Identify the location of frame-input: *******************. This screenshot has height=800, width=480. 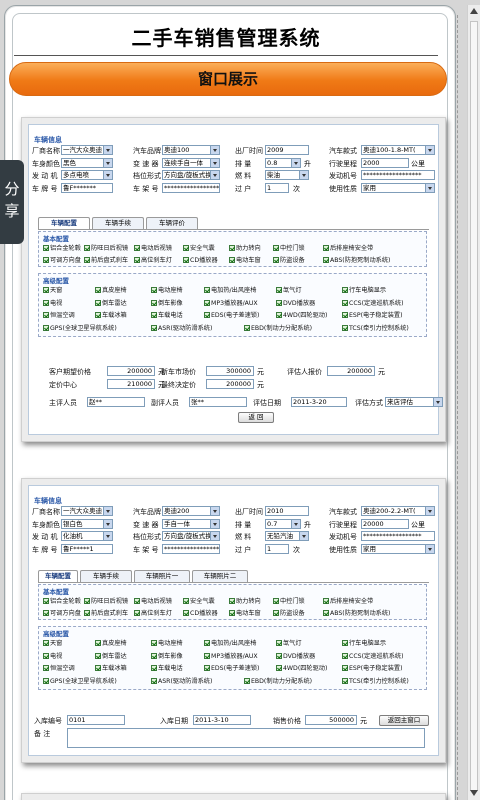
(191, 187).